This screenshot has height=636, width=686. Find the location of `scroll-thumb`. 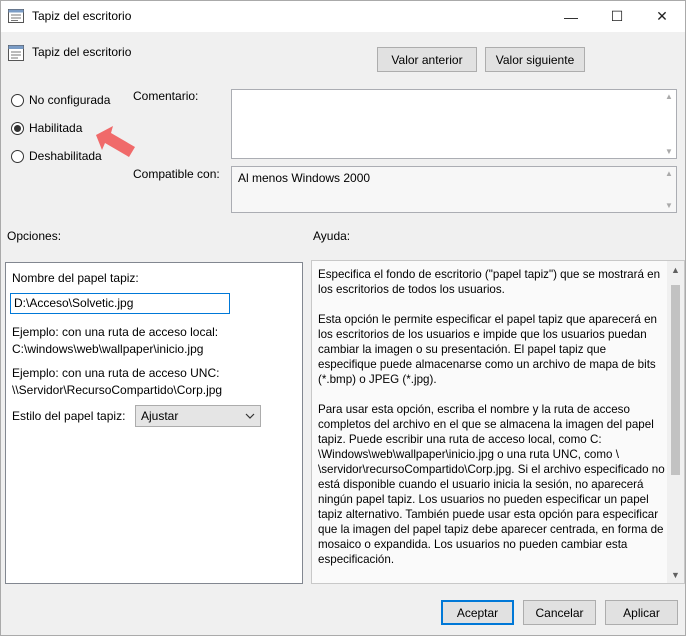

scroll-thumb is located at coordinates (675, 380).